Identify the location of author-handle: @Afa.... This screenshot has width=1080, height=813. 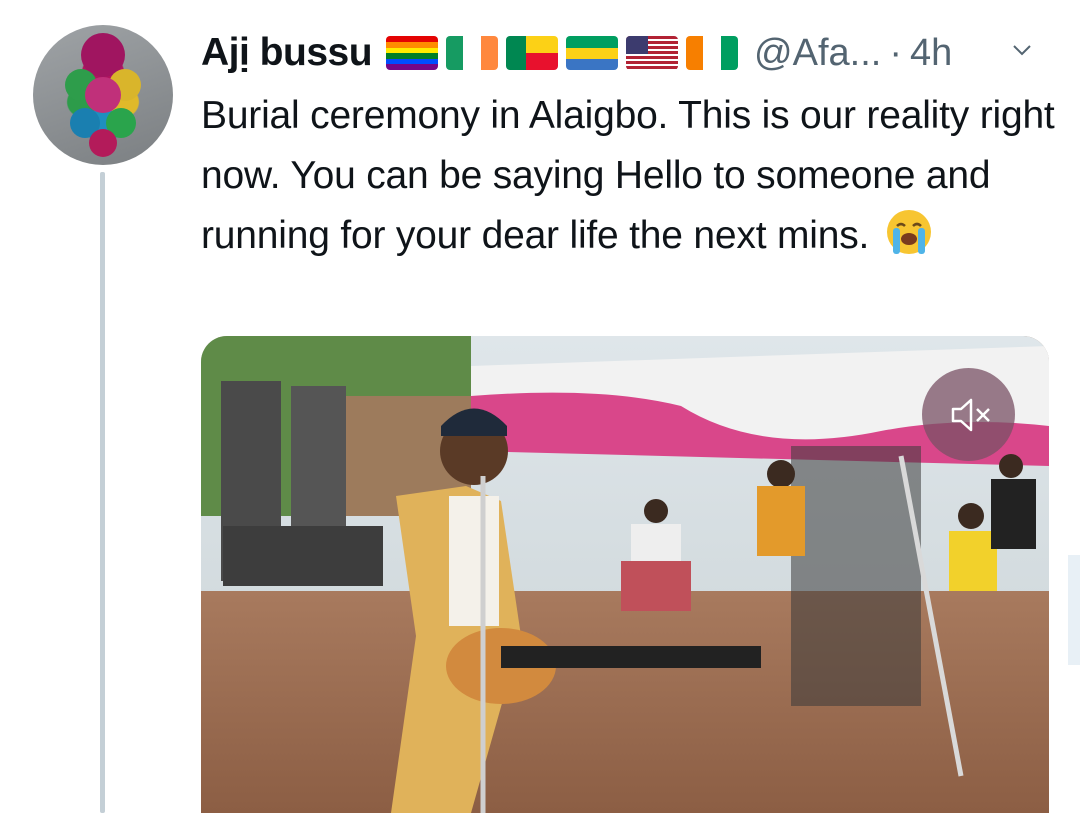
(817, 53).